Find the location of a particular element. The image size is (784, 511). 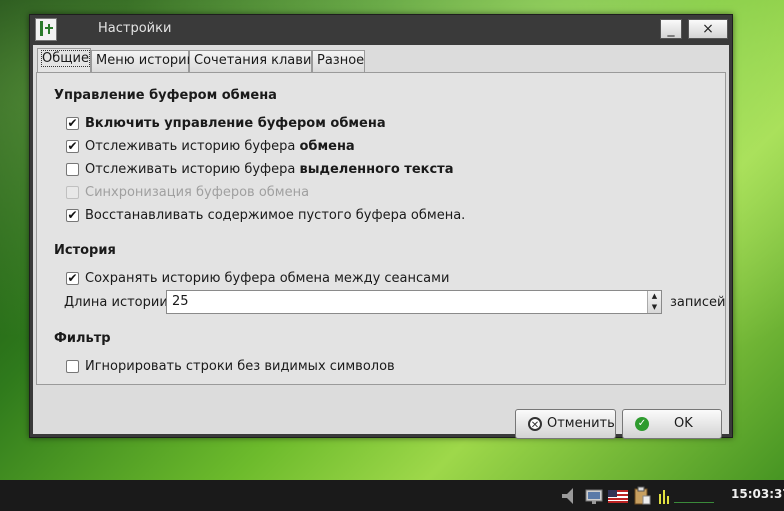

history-length-unit: записей is located at coordinates (698, 302).